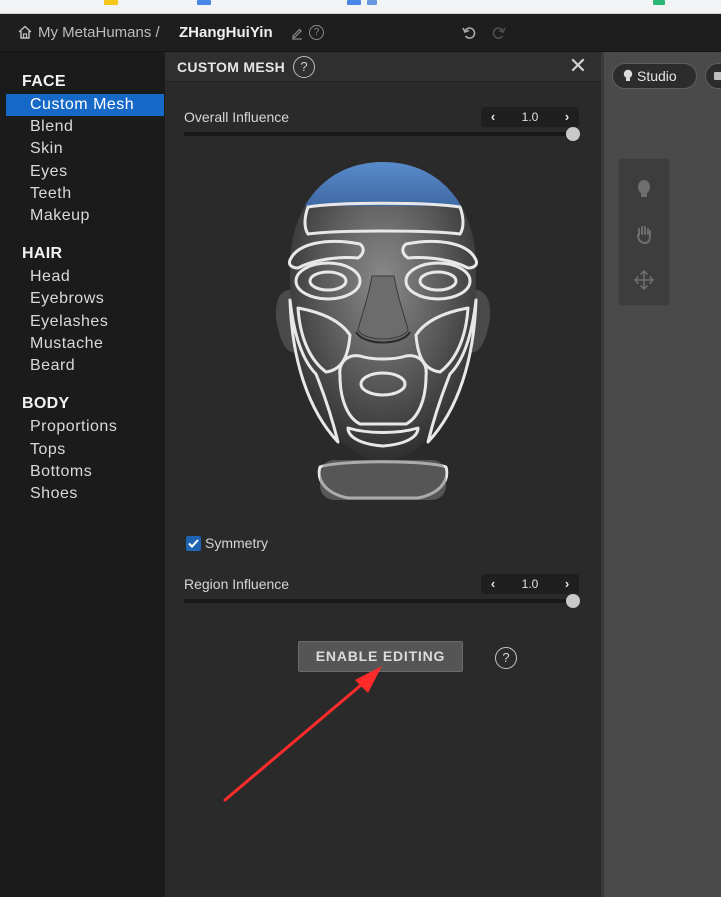 This screenshot has height=897, width=721. I want to click on sidebar-item-beard: Beard, so click(85, 366).